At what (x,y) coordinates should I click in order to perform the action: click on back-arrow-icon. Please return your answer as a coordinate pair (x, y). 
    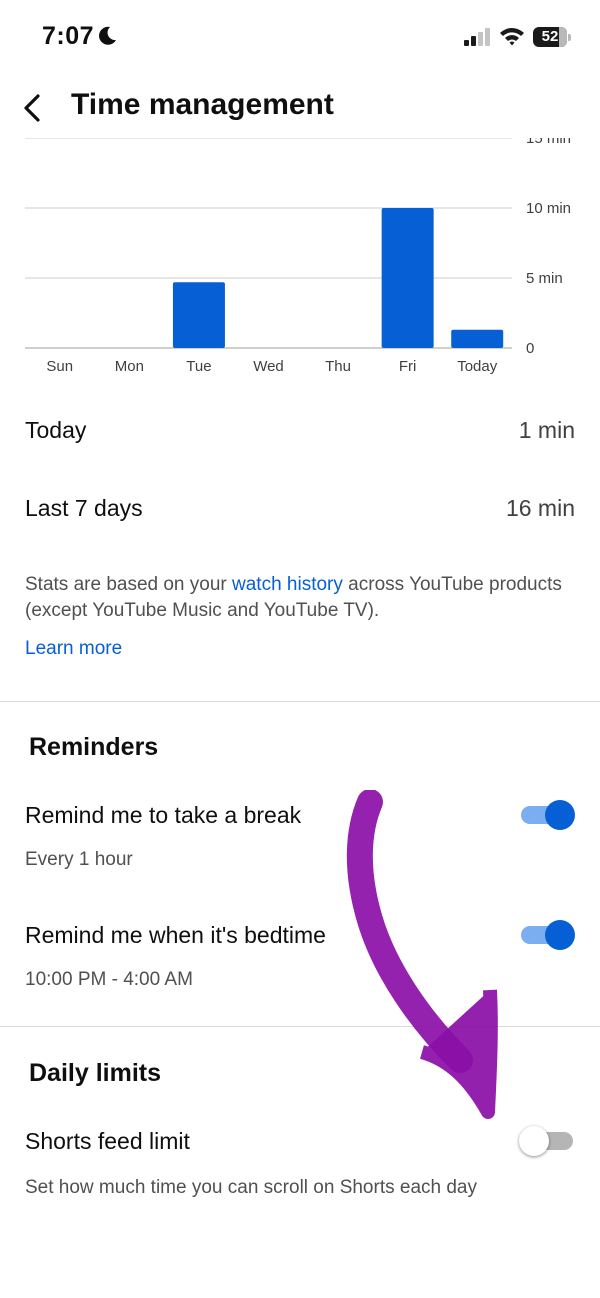
    Looking at the image, I should click on (32, 108).